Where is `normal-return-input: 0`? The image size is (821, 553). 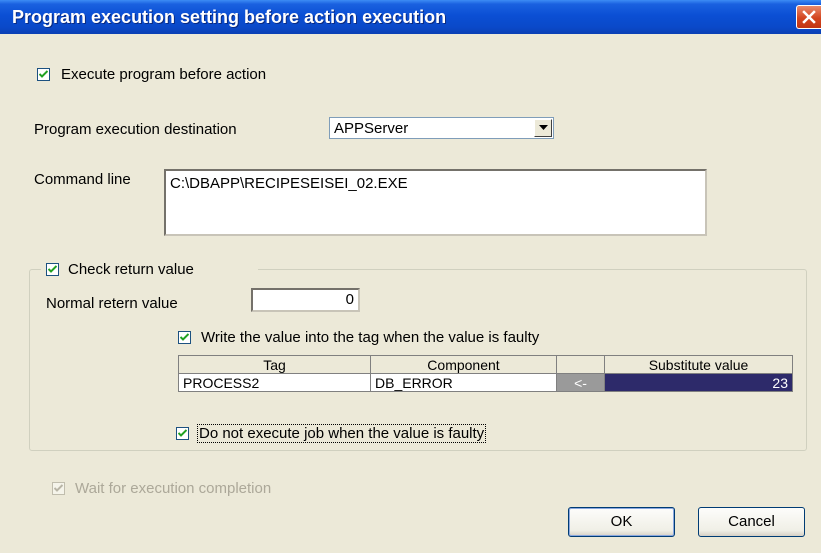
normal-return-input: 0 is located at coordinates (305, 300).